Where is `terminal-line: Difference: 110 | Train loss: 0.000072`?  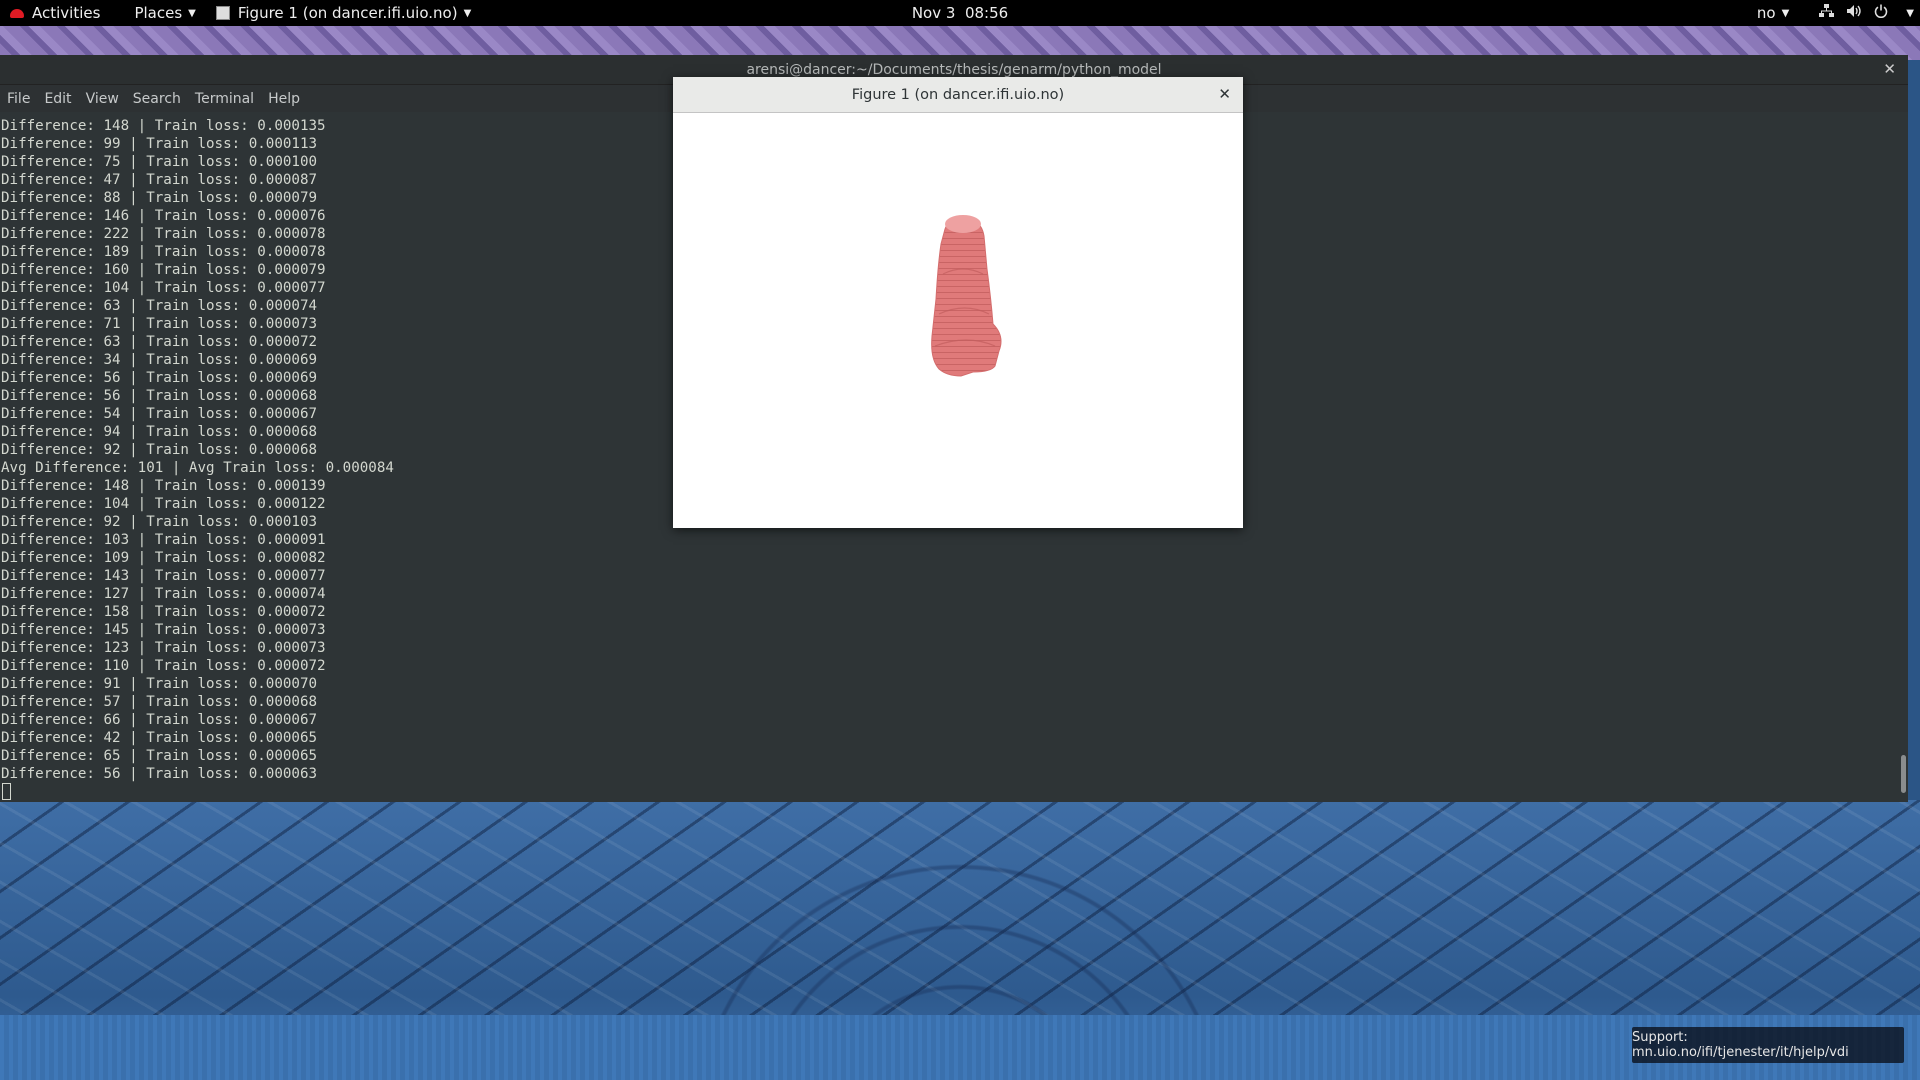 terminal-line: Difference: 110 | Train loss: 0.000072 is located at coordinates (163, 666).